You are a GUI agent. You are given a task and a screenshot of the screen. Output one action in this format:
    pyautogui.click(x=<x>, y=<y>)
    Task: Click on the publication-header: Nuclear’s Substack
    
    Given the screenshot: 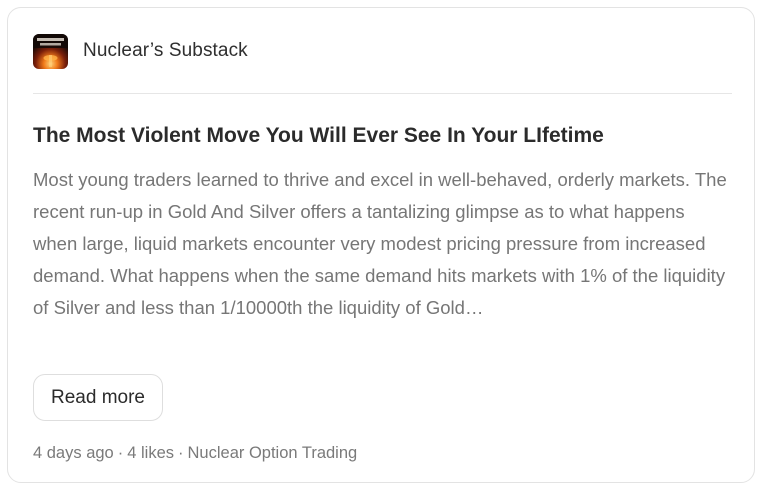 What is the action you would take?
    pyautogui.click(x=140, y=51)
    